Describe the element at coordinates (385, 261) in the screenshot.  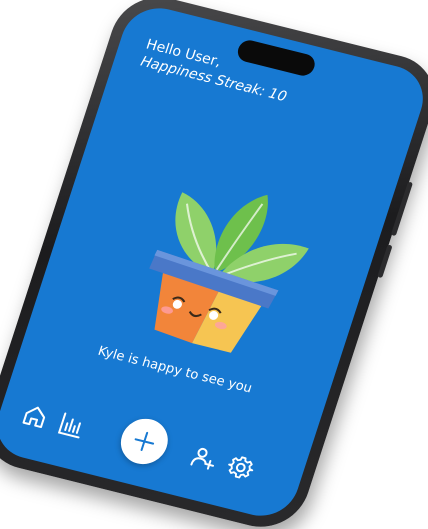
I see `power-button` at that location.